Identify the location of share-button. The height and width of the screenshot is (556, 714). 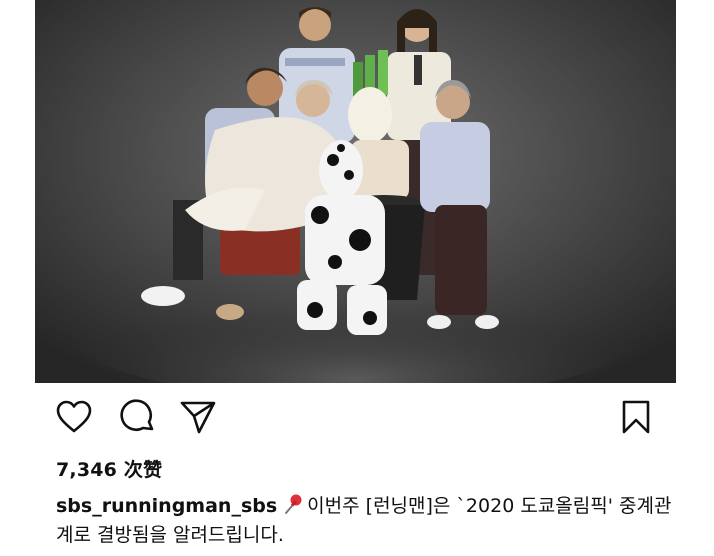
(198, 417).